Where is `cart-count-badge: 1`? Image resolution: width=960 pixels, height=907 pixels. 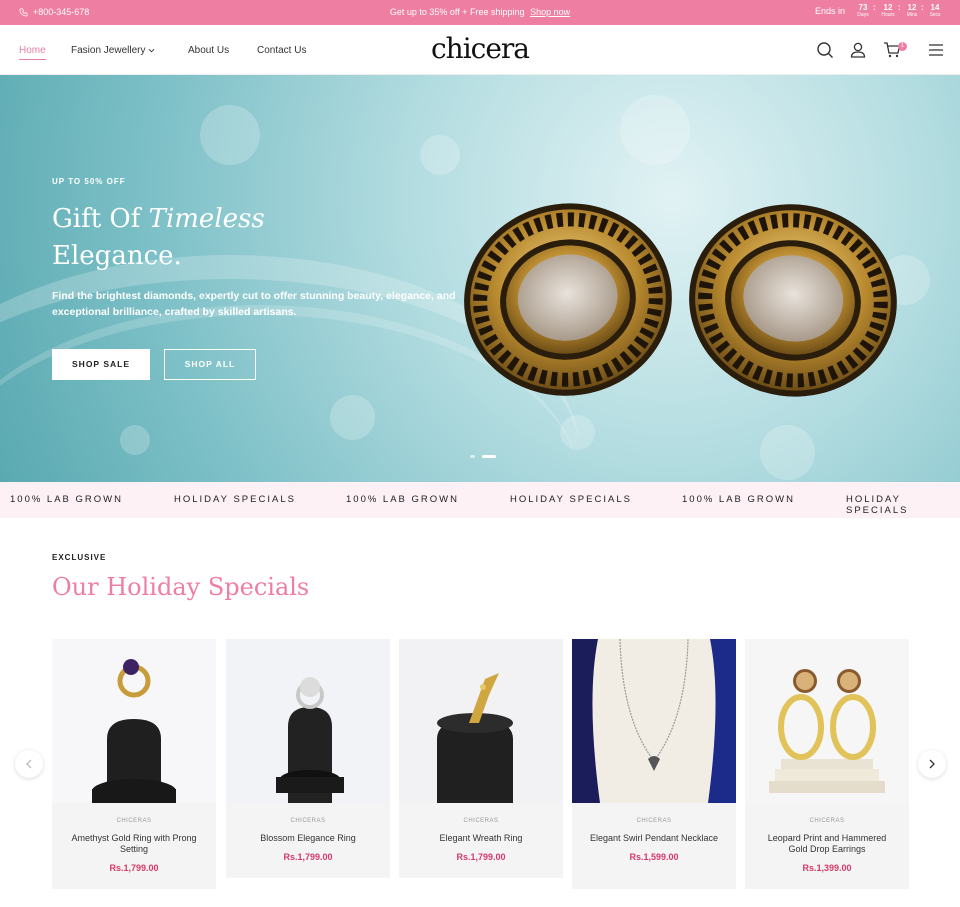
cart-count-badge: 1 is located at coordinates (902, 46).